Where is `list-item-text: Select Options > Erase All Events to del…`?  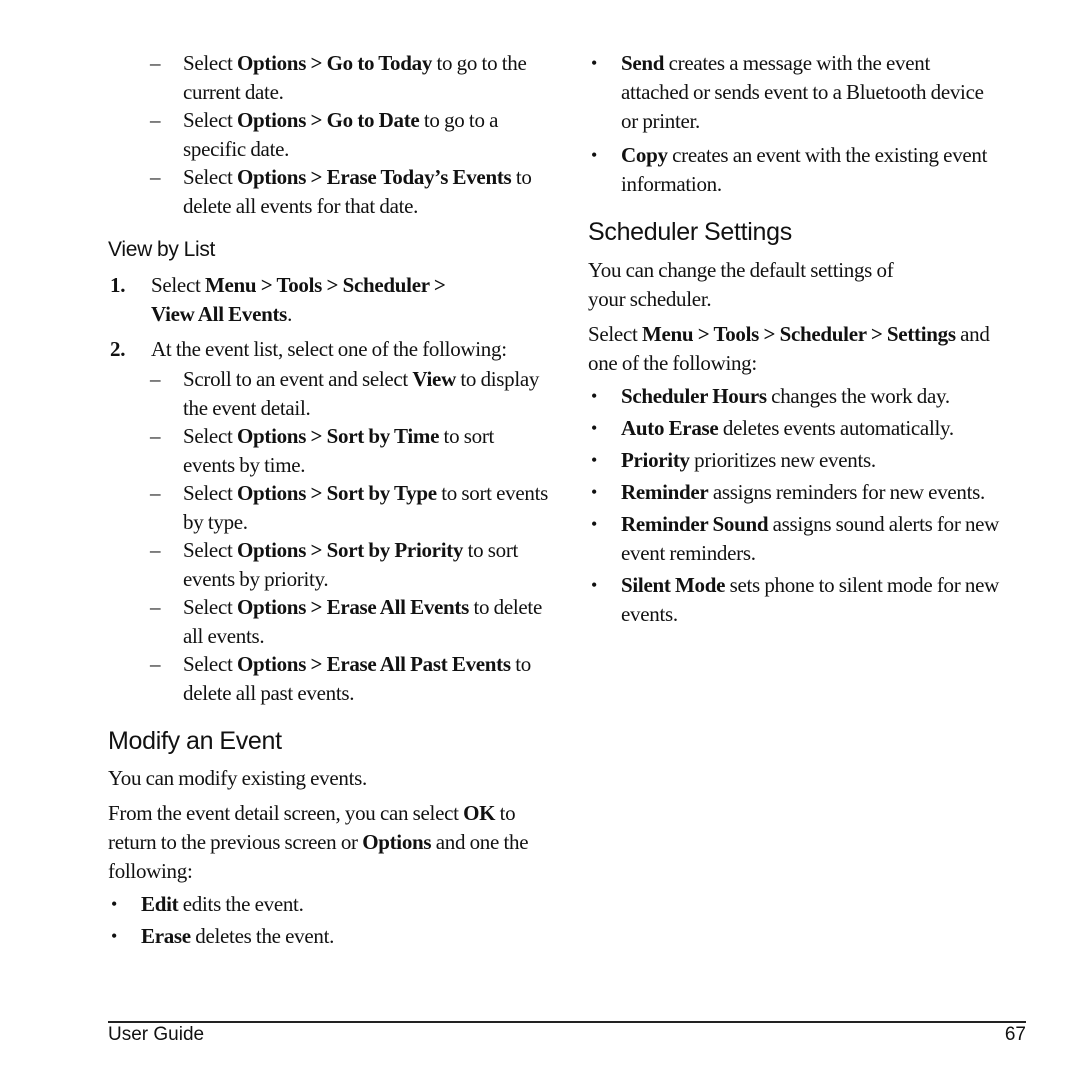
list-item-text: Select Options > Erase All Events to del… is located at coordinates (362, 621).